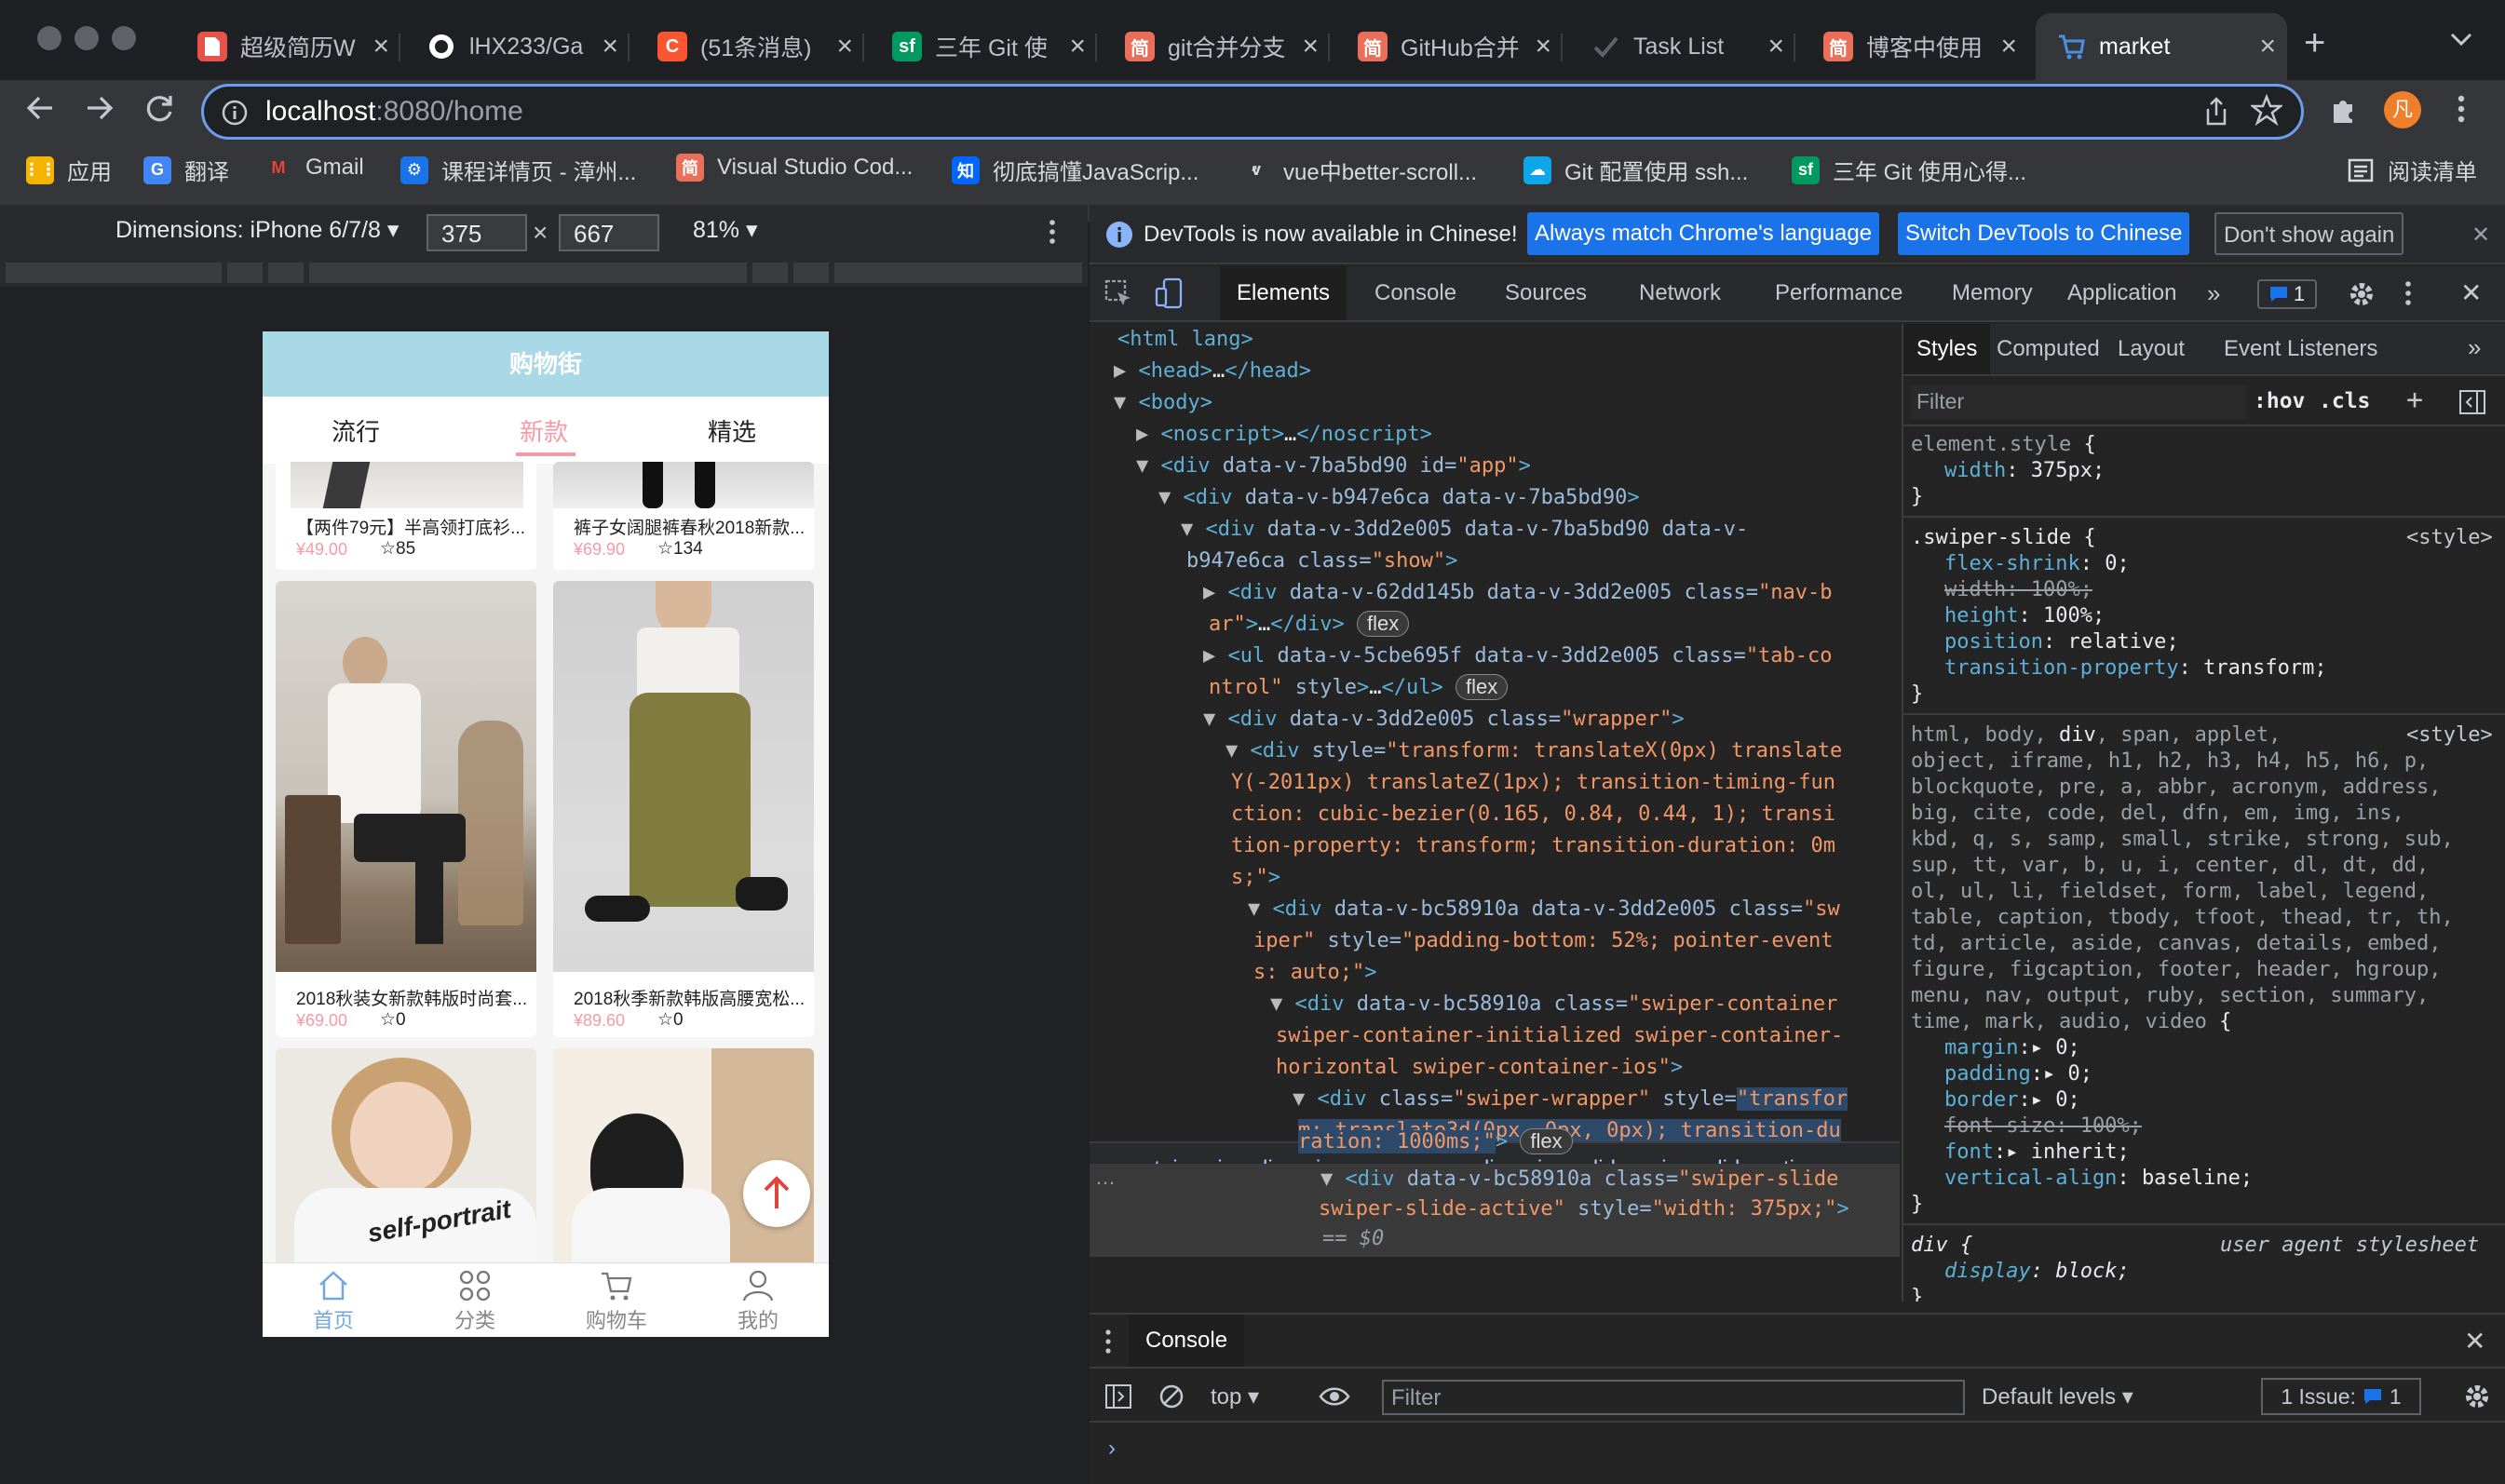 This screenshot has height=1484, width=2505. What do you see at coordinates (1119, 294) in the screenshot?
I see `inspect-element-icon` at bounding box center [1119, 294].